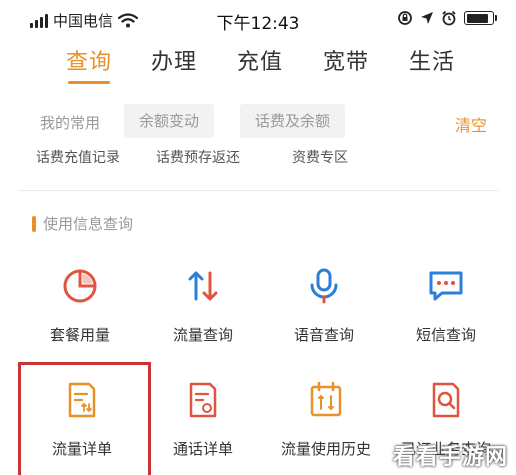  I want to click on grid-item-data-history: 流量使用历史, so click(326, 417).